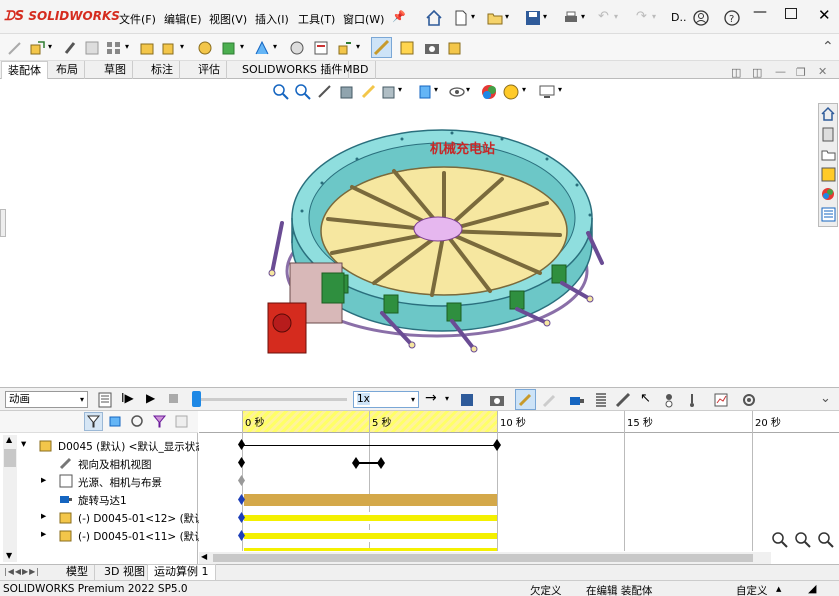 Image resolution: width=839 pixels, height=596 pixels. What do you see at coordinates (678, 17) in the screenshot?
I see `search-hint: D..` at bounding box center [678, 17].